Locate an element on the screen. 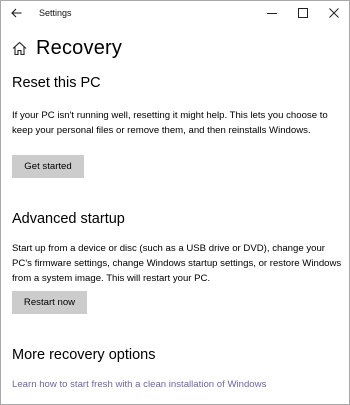 The image size is (350, 405). reset-pc-heading: Reset this PC is located at coordinates (56, 83).